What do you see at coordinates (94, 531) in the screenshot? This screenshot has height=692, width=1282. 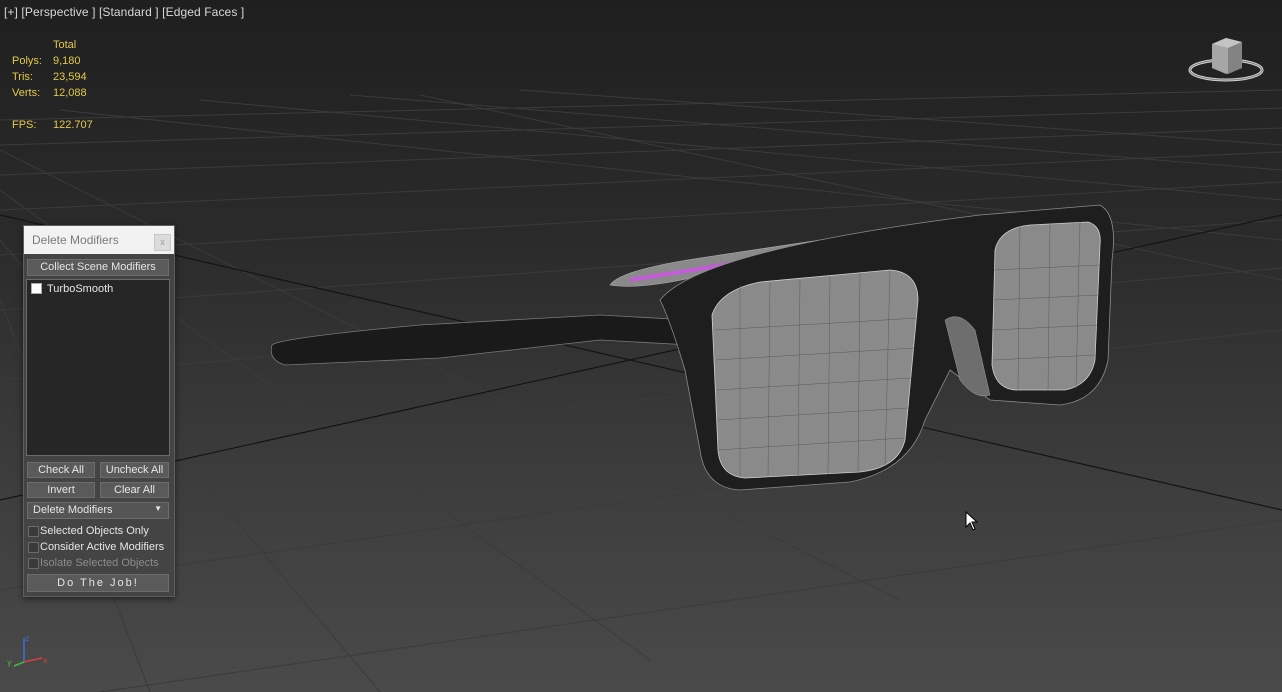 I see `checkbox-label: Selected Objects Only` at bounding box center [94, 531].